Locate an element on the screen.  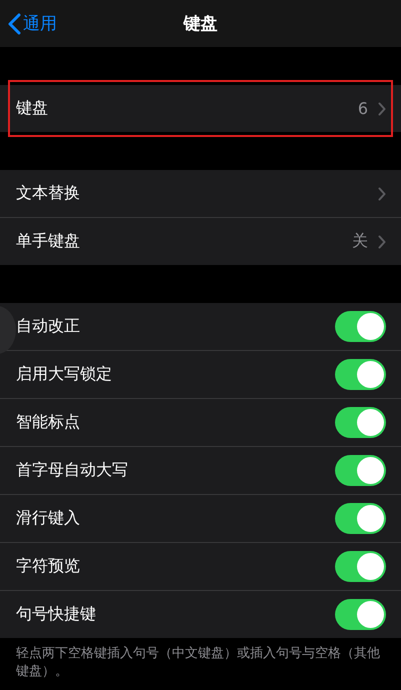
page-title: 键盘 is located at coordinates (201, 24).